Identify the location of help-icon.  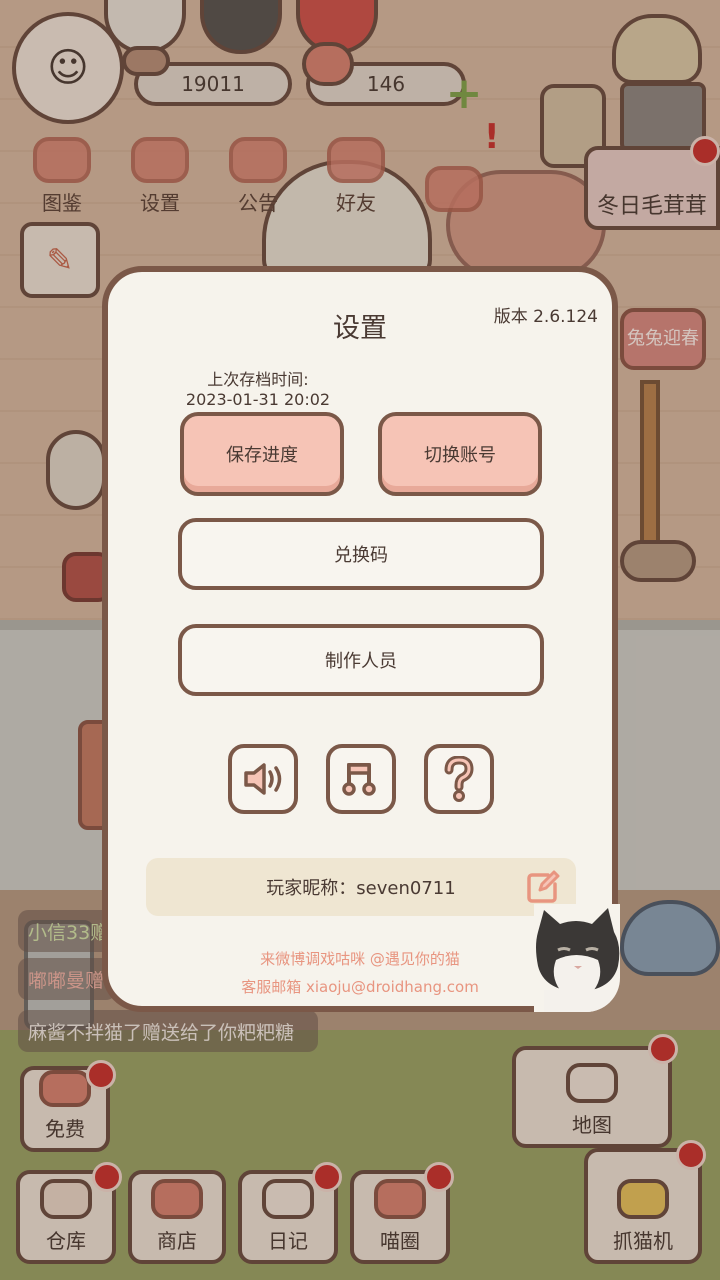
(459, 779).